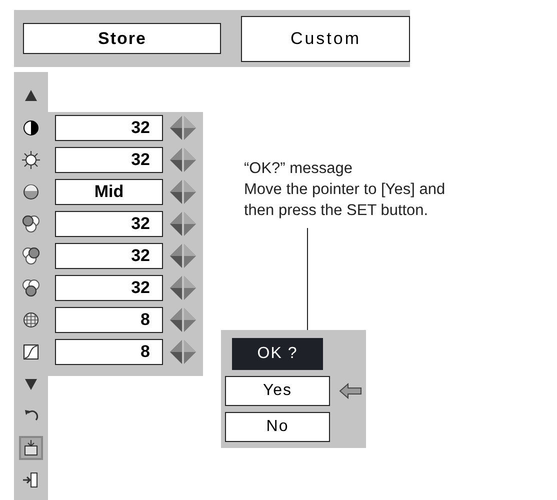 This screenshot has height=500, width=557. Describe the element at coordinates (31, 320) in the screenshot. I see `grid-sphere-icon` at that location.